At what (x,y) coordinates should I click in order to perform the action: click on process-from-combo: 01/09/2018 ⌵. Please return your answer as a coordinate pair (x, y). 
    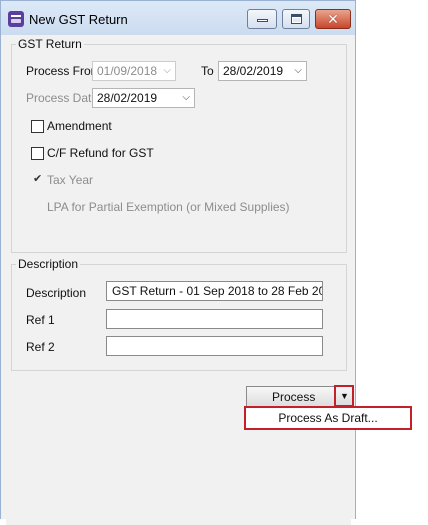
    Looking at the image, I should click on (134, 71).